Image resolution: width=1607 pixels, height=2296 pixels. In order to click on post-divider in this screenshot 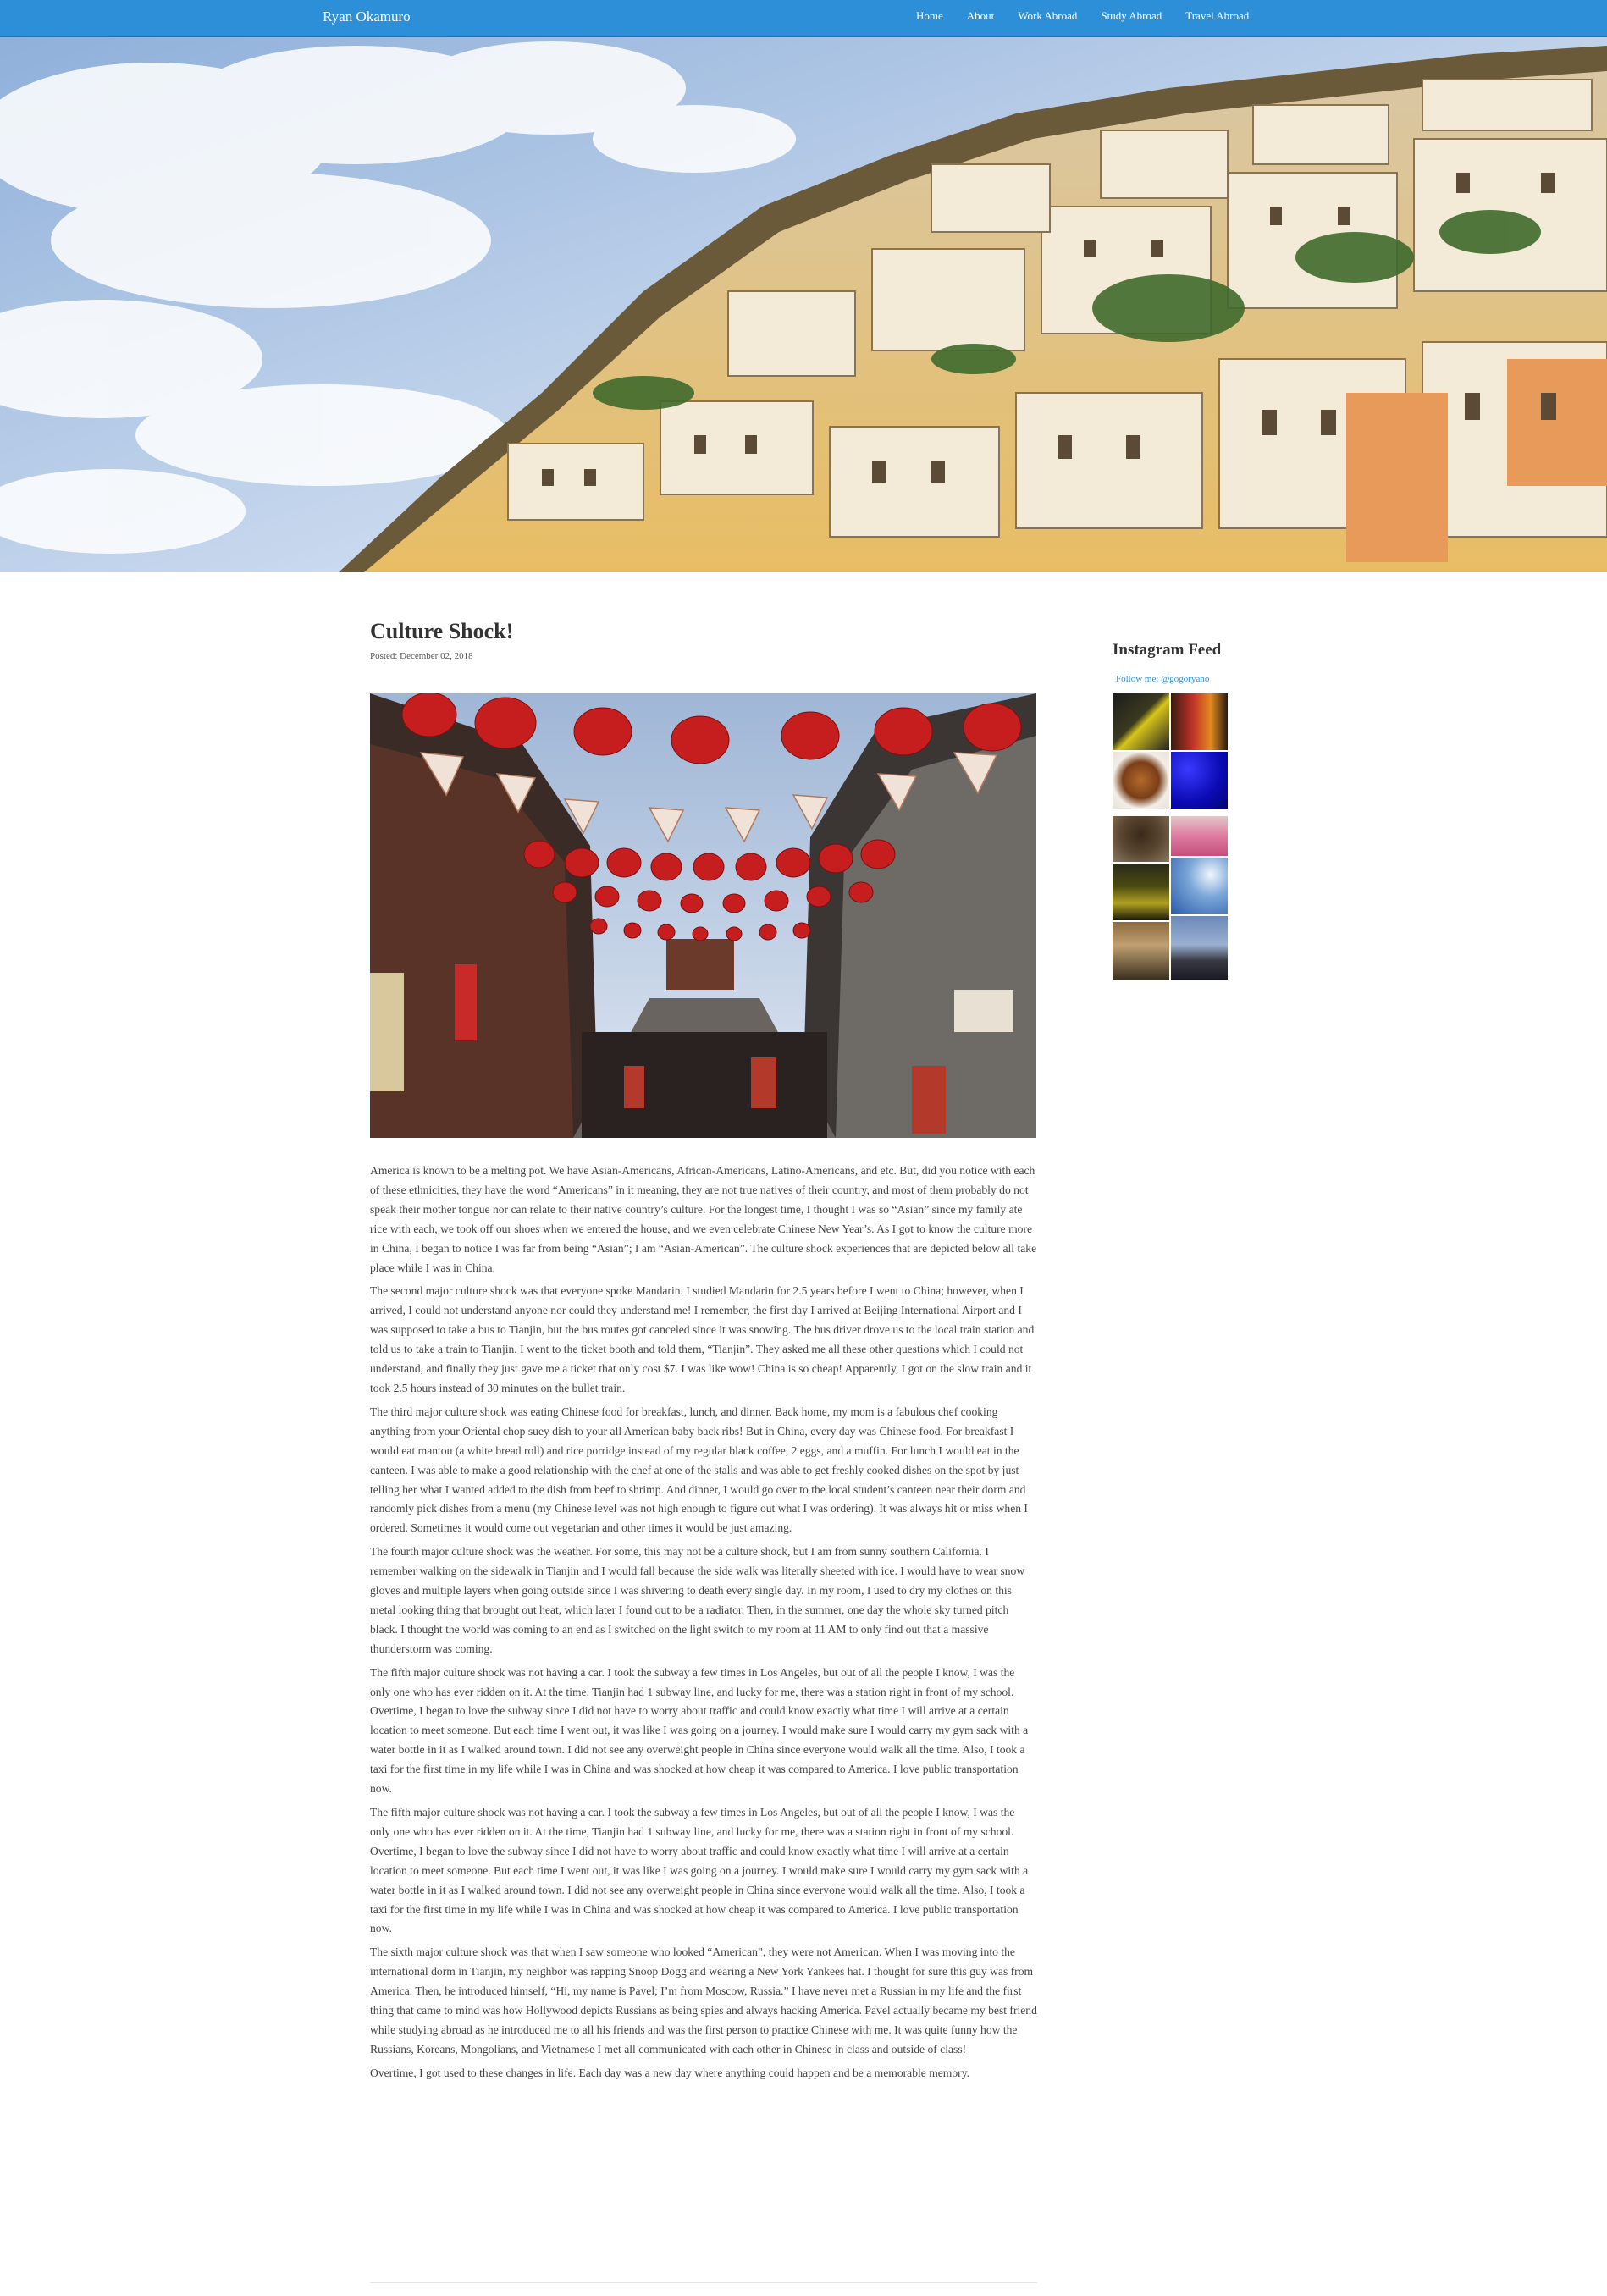, I will do `click(703, 2282)`.